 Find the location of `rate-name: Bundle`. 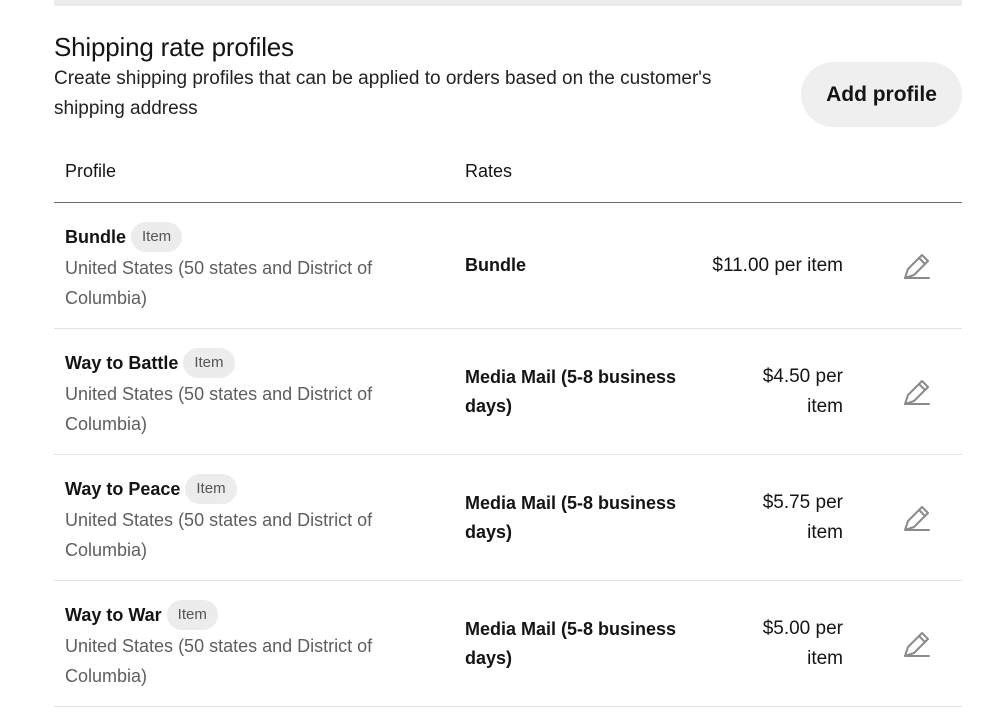

rate-name: Bundle is located at coordinates (495, 265).